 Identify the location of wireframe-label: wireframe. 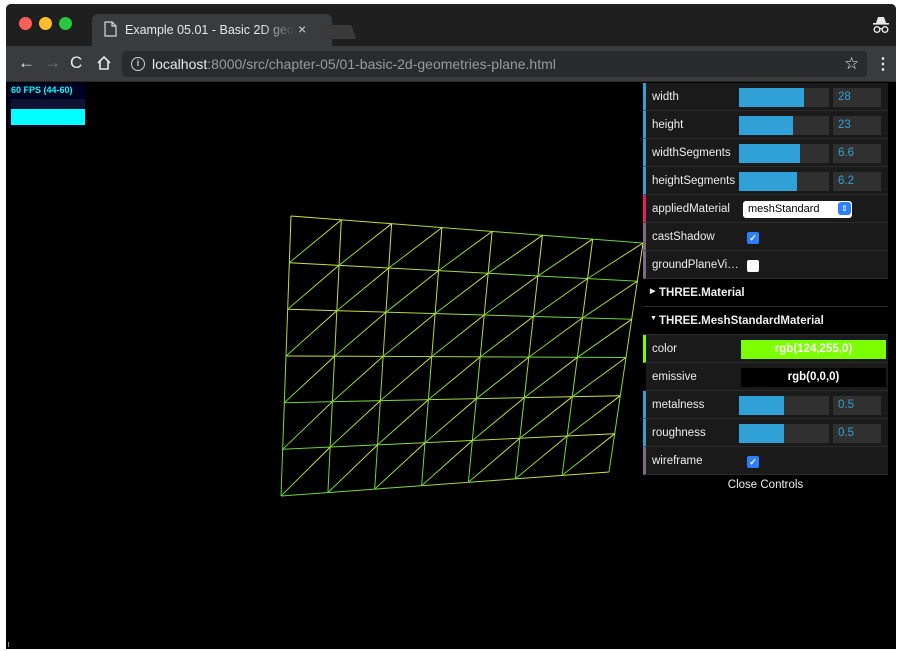
(677, 461).